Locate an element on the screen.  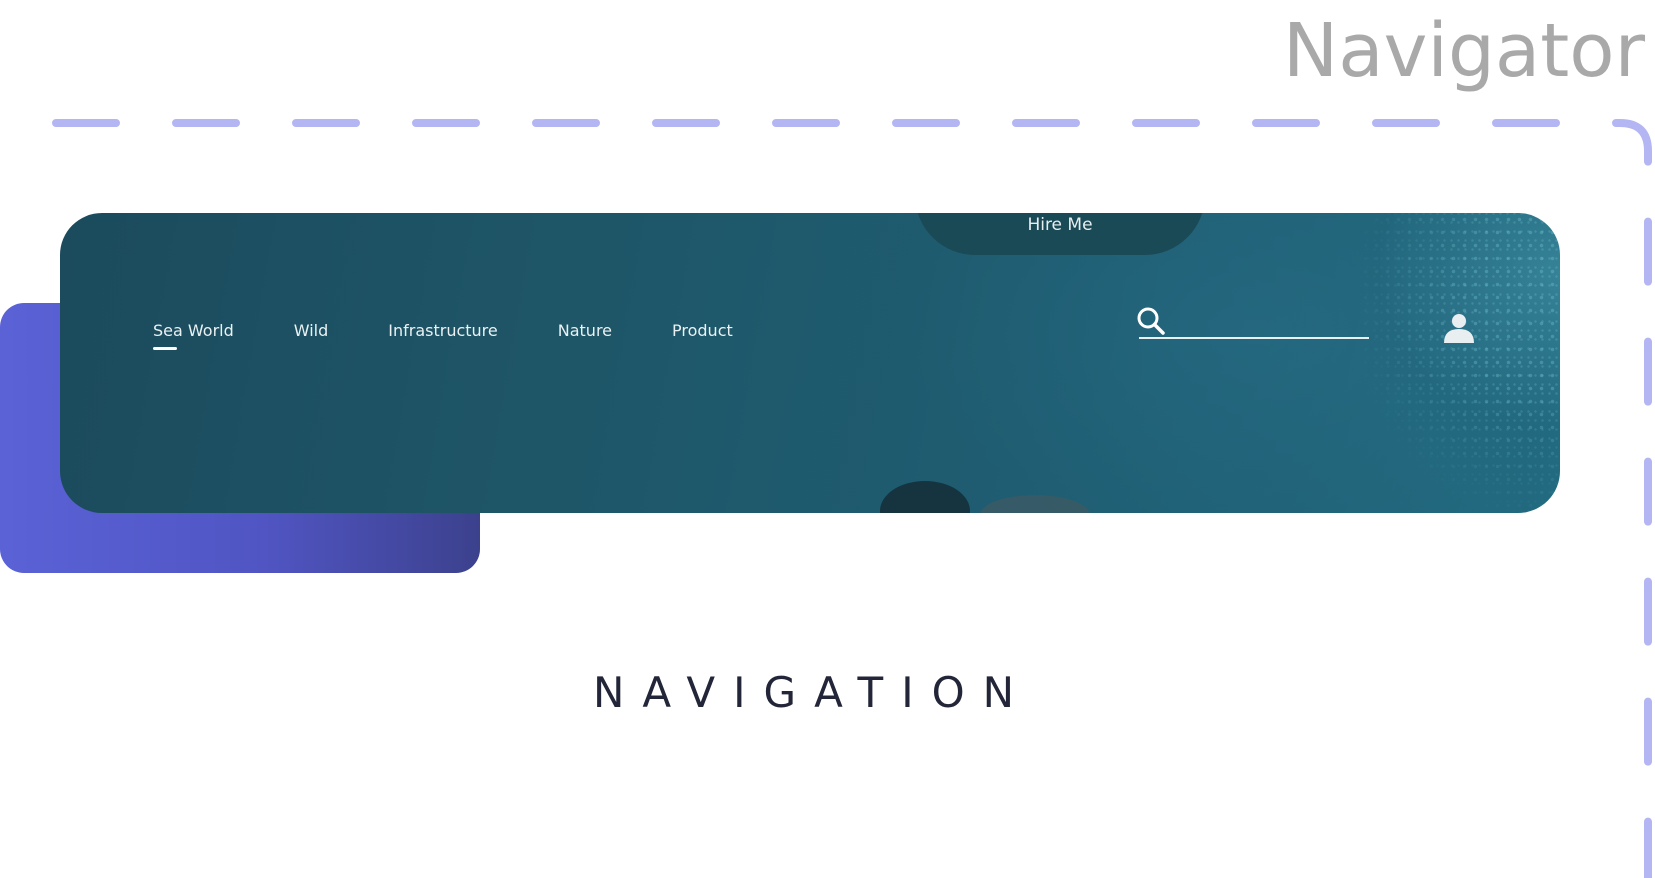
page-heading: Navigator is located at coordinates (1463, 51).